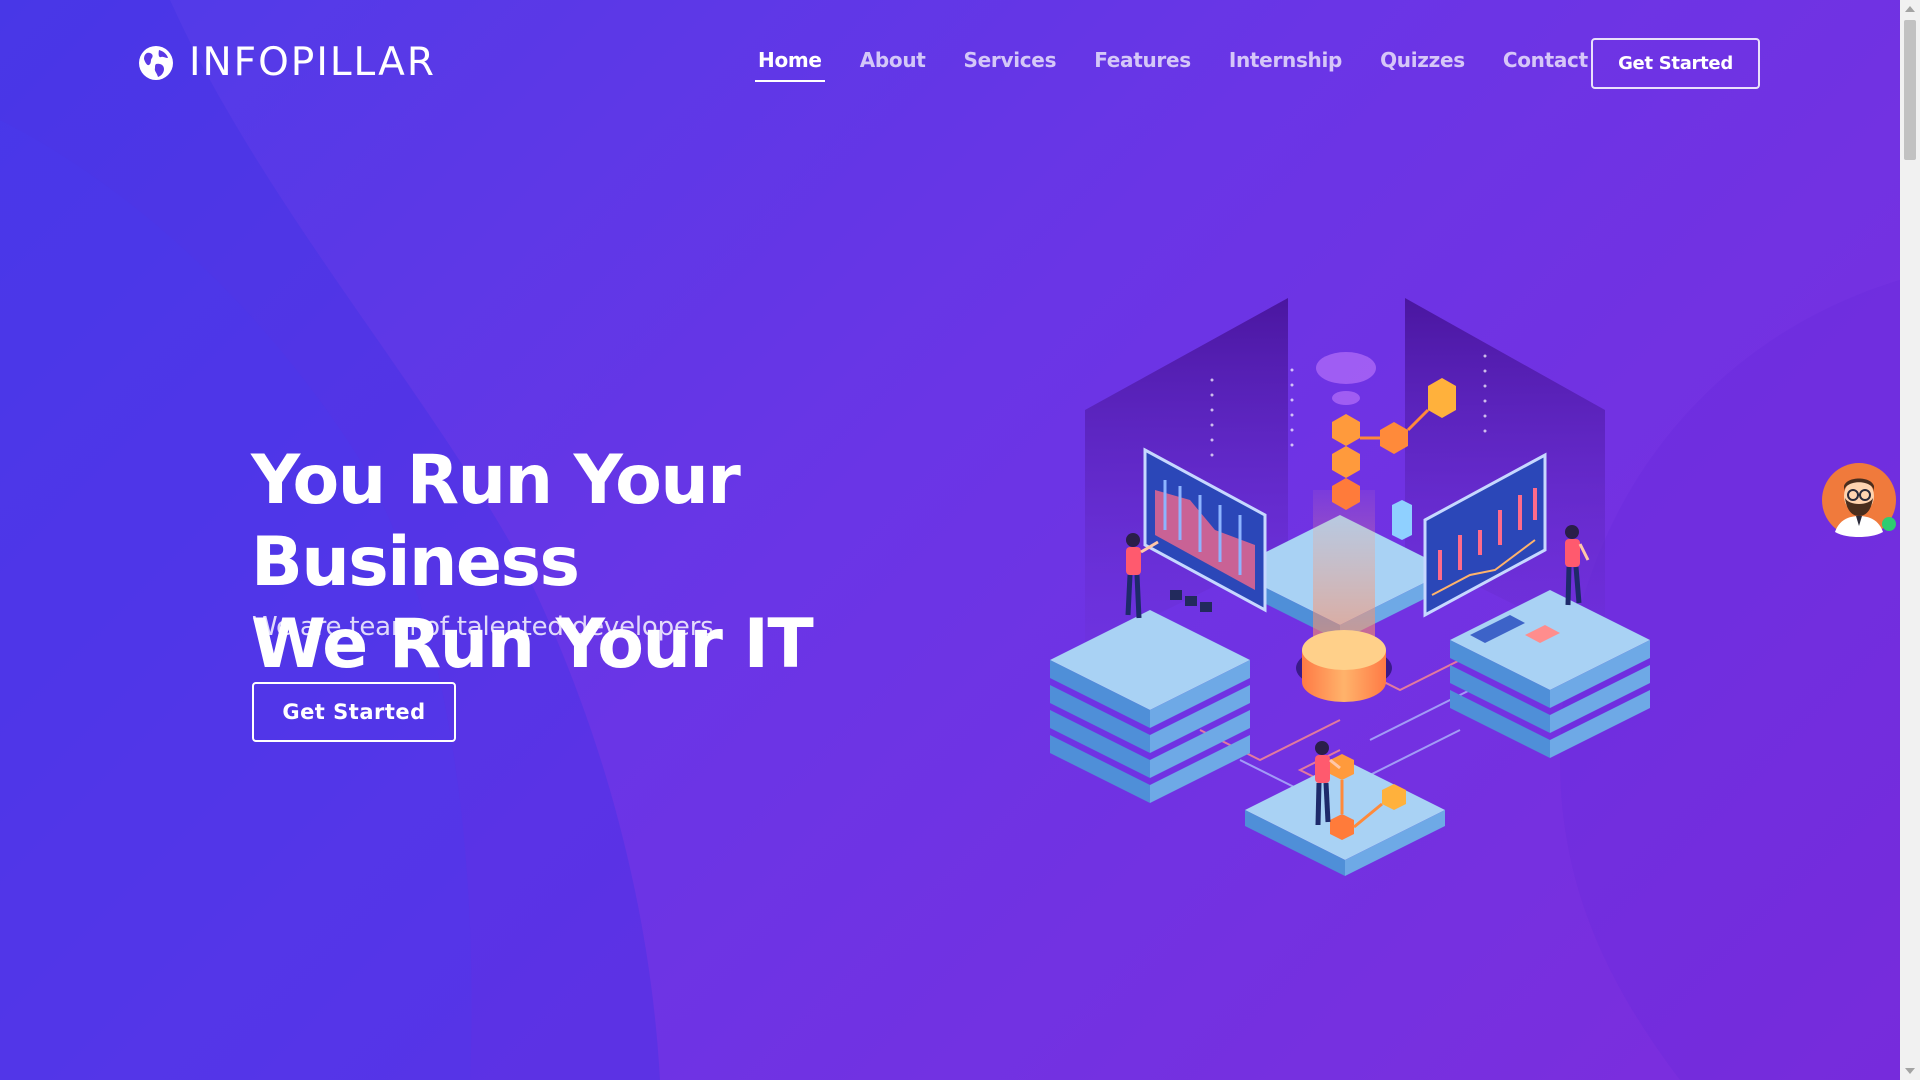  What do you see at coordinates (483, 627) in the screenshot?
I see `hero-subtitle: We are team of talented developers` at bounding box center [483, 627].